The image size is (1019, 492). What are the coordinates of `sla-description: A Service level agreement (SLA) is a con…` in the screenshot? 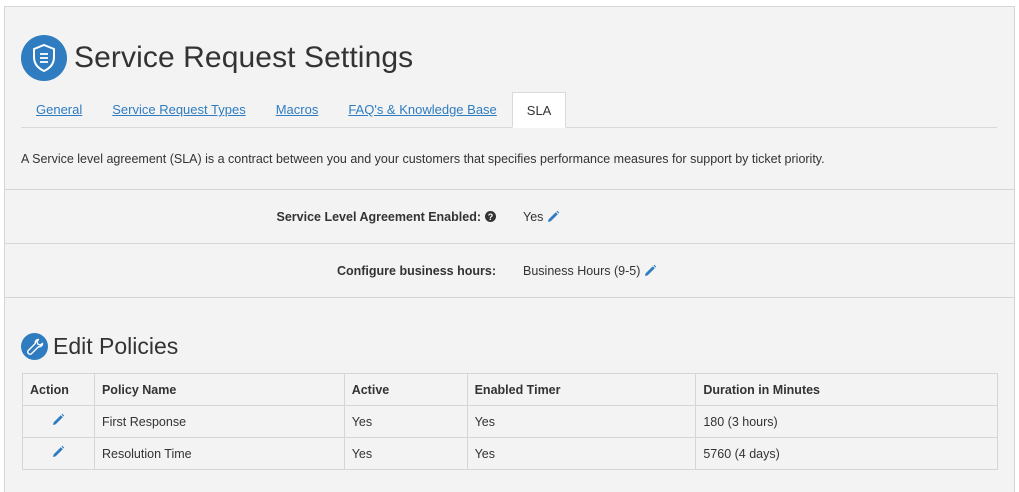 It's located at (423, 159).